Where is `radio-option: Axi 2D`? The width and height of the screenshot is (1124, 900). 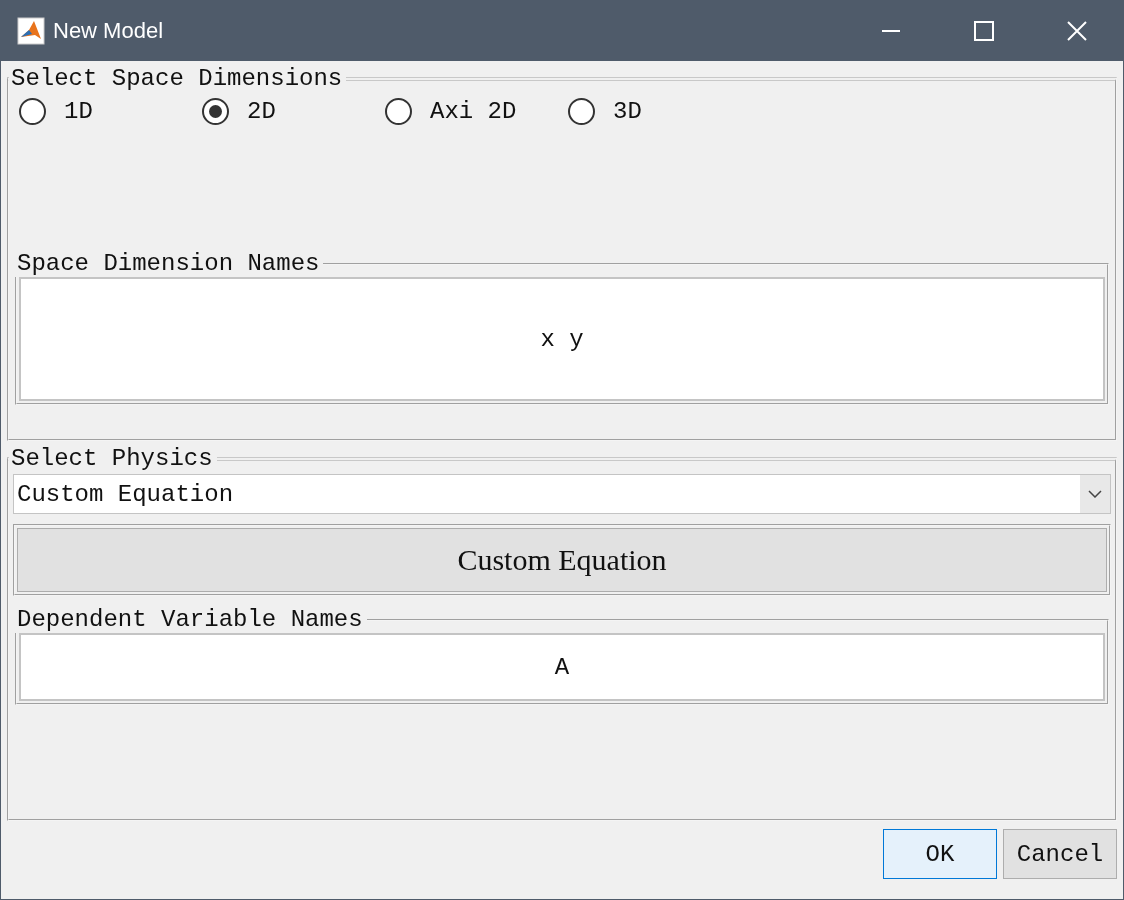
radio-option: Axi 2D is located at coordinates (476, 111).